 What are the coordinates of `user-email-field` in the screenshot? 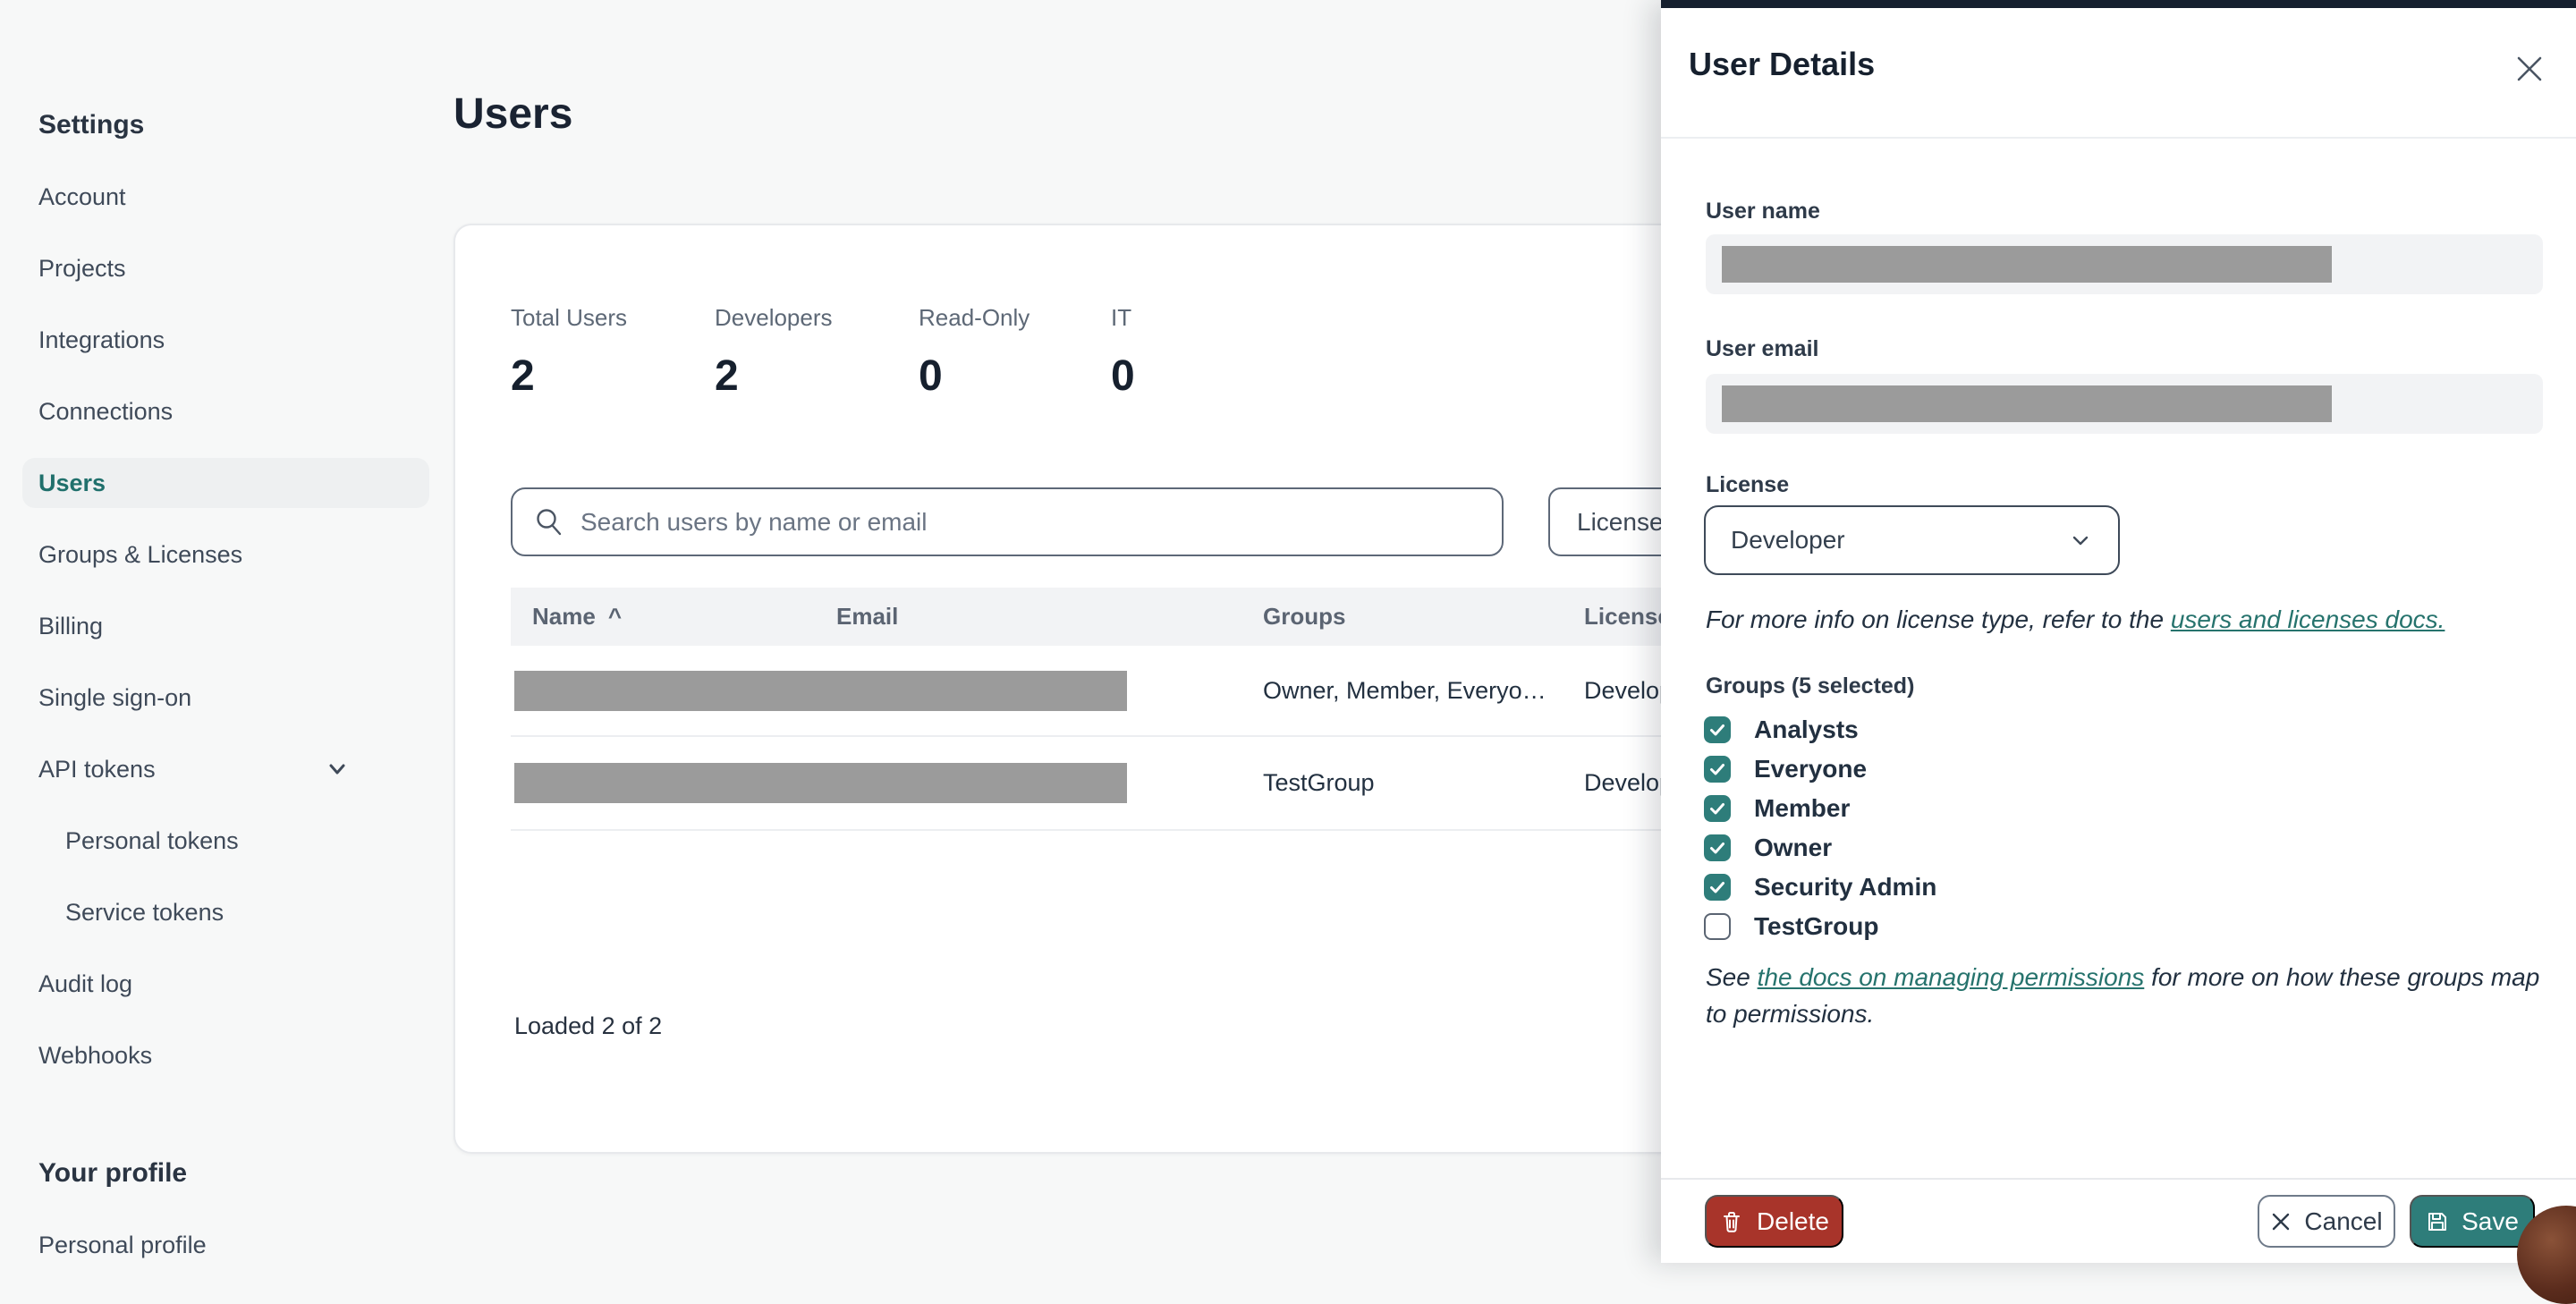 It's located at (2124, 404).